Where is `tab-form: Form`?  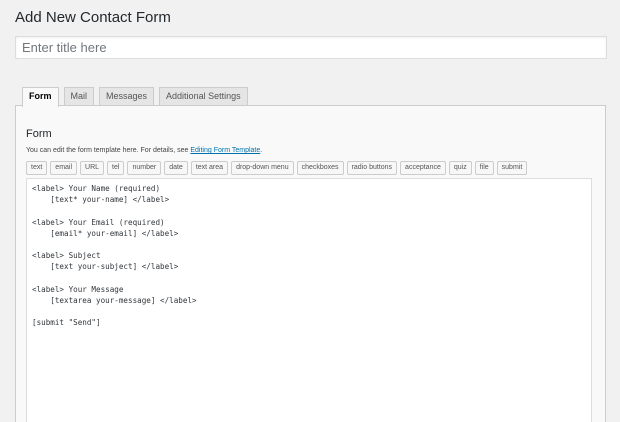 tab-form: Form is located at coordinates (40, 97).